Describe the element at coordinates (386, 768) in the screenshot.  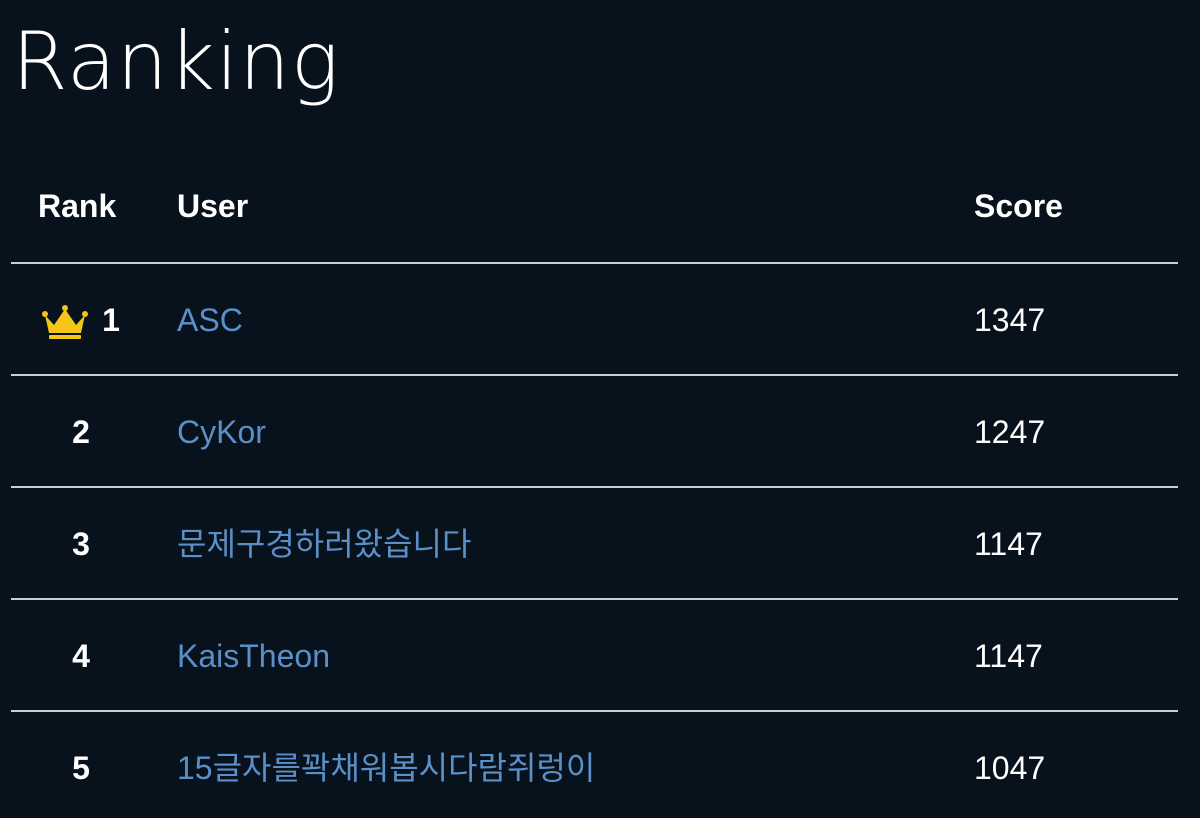
I see `user-link: 15글자를꽉채워봅시다람쥐렁이` at that location.